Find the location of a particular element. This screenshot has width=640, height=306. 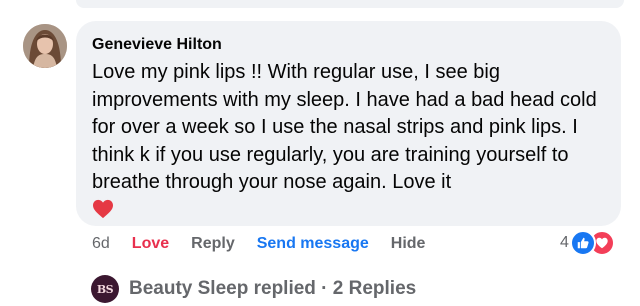

user-photo is located at coordinates (45, 46).